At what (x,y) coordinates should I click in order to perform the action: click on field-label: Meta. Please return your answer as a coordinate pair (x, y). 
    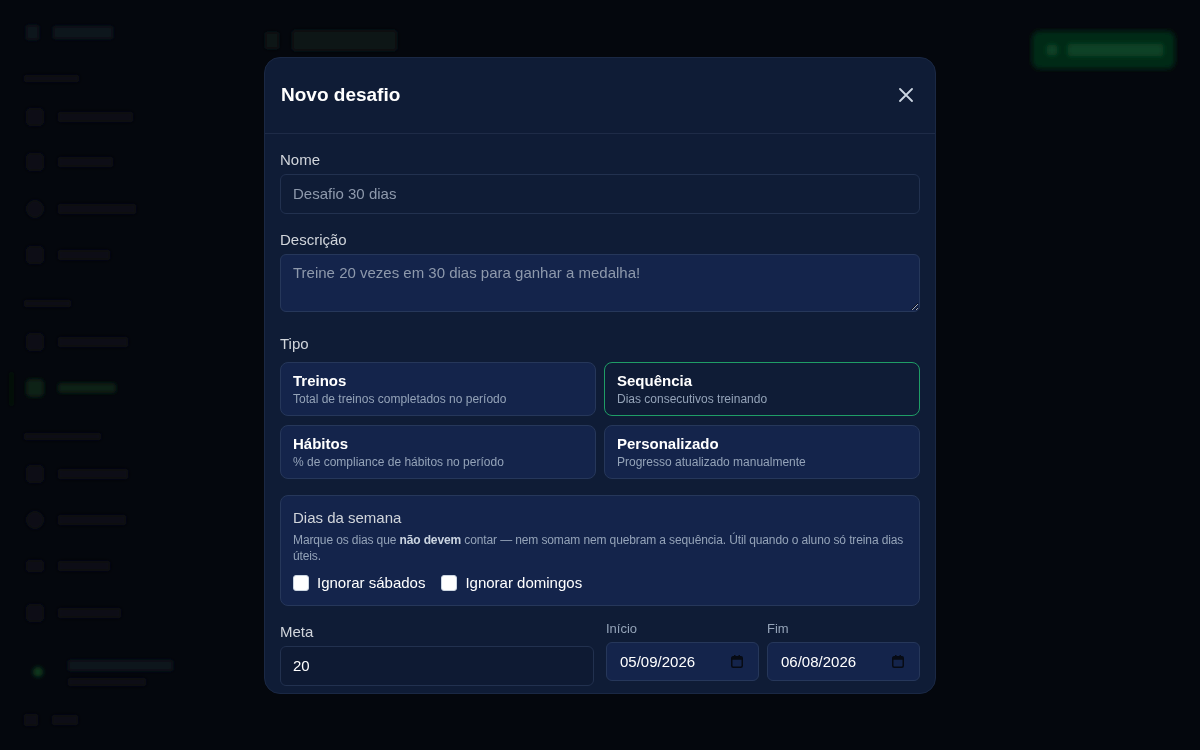
    Looking at the image, I should click on (297, 631).